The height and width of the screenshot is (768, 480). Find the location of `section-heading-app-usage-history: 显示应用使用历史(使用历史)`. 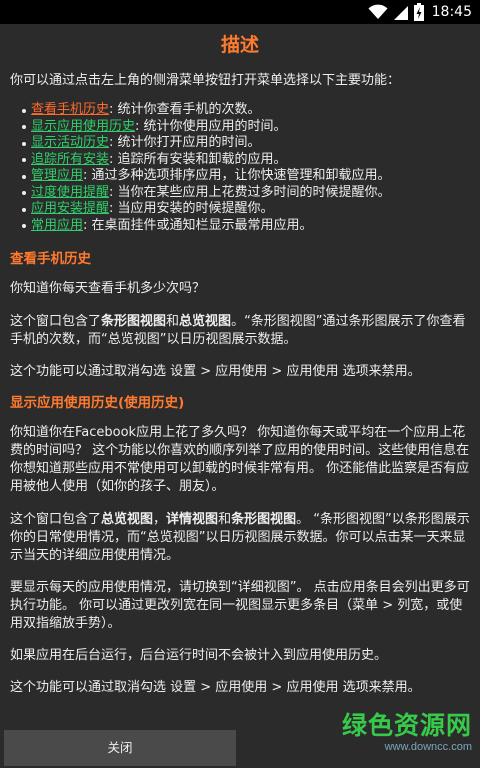

section-heading-app-usage-history: 显示应用使用历史(使用历史) is located at coordinates (97, 403).